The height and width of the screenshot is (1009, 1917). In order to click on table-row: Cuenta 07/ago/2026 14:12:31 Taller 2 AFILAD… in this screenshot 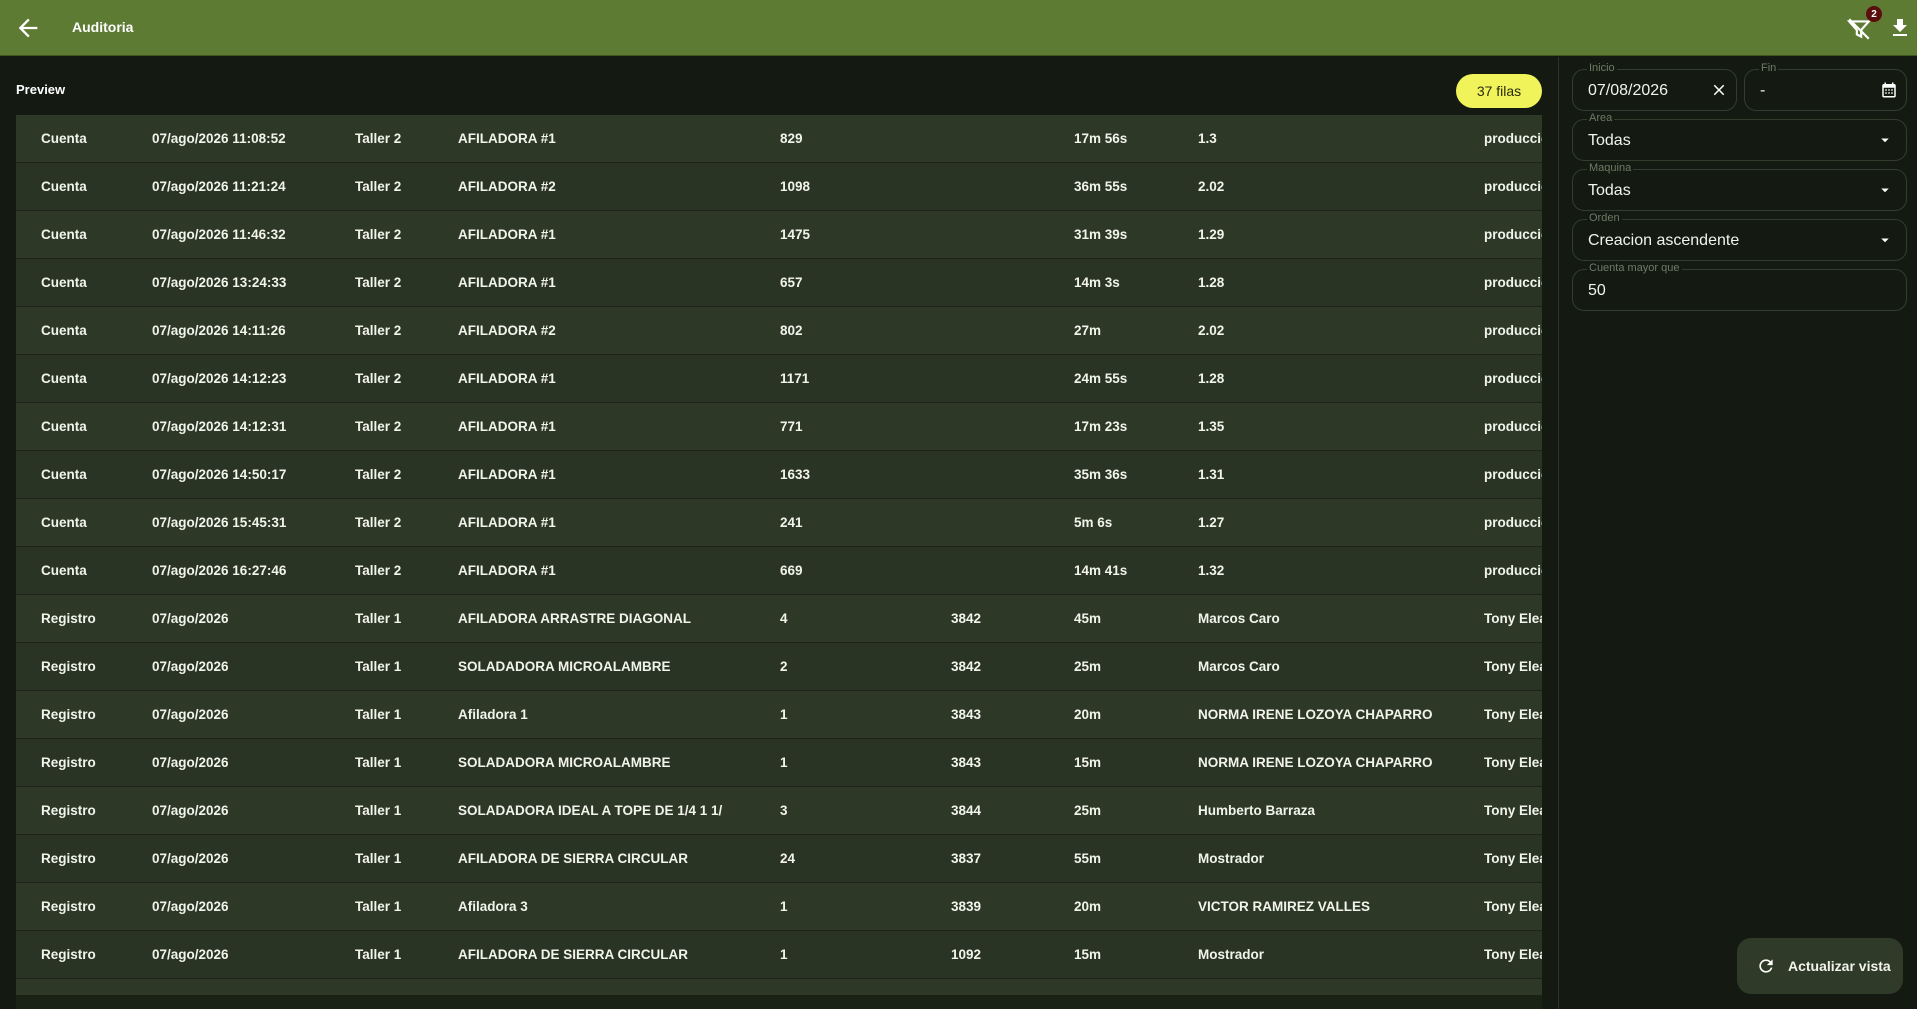, I will do `click(779, 427)`.